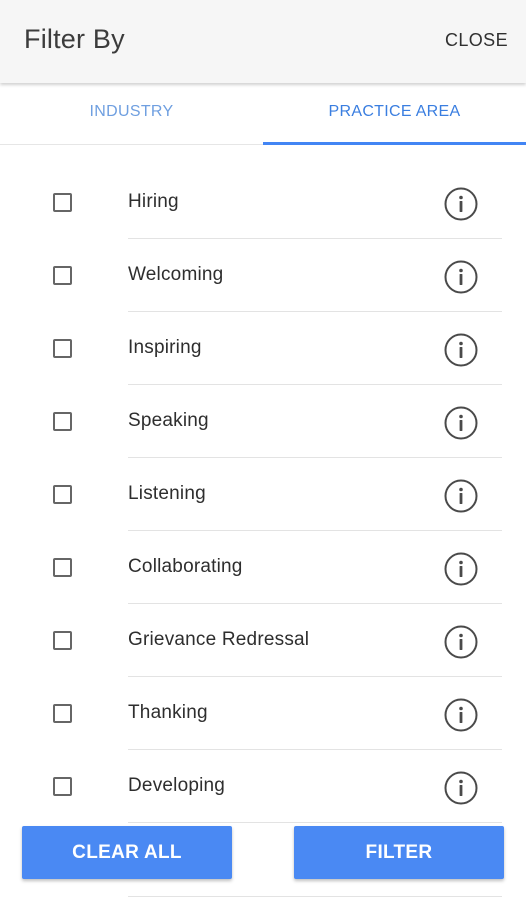  I want to click on list-item: Thanking, so click(263, 713).